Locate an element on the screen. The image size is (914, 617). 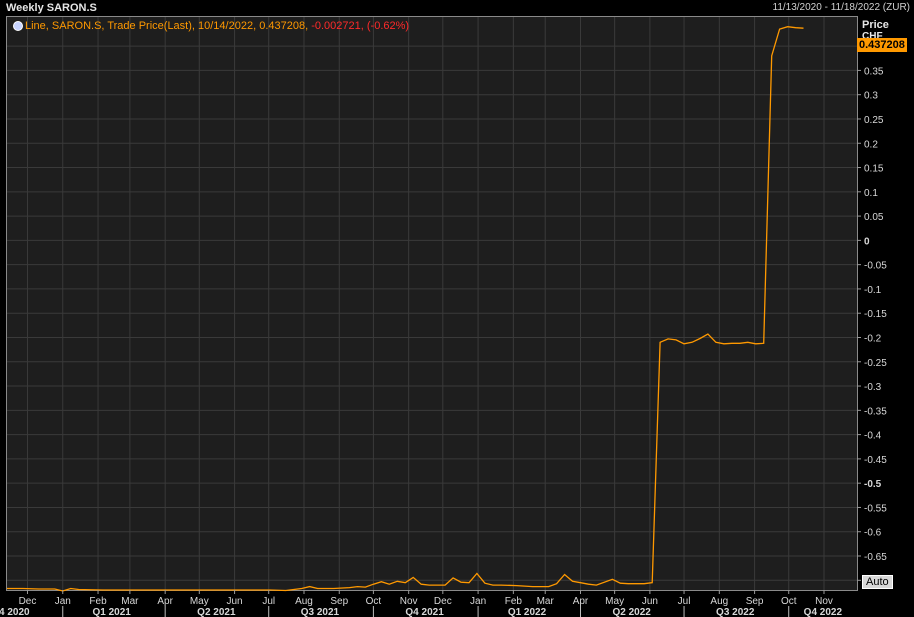
y-tick-label: -0.45 is located at coordinates (875, 460).